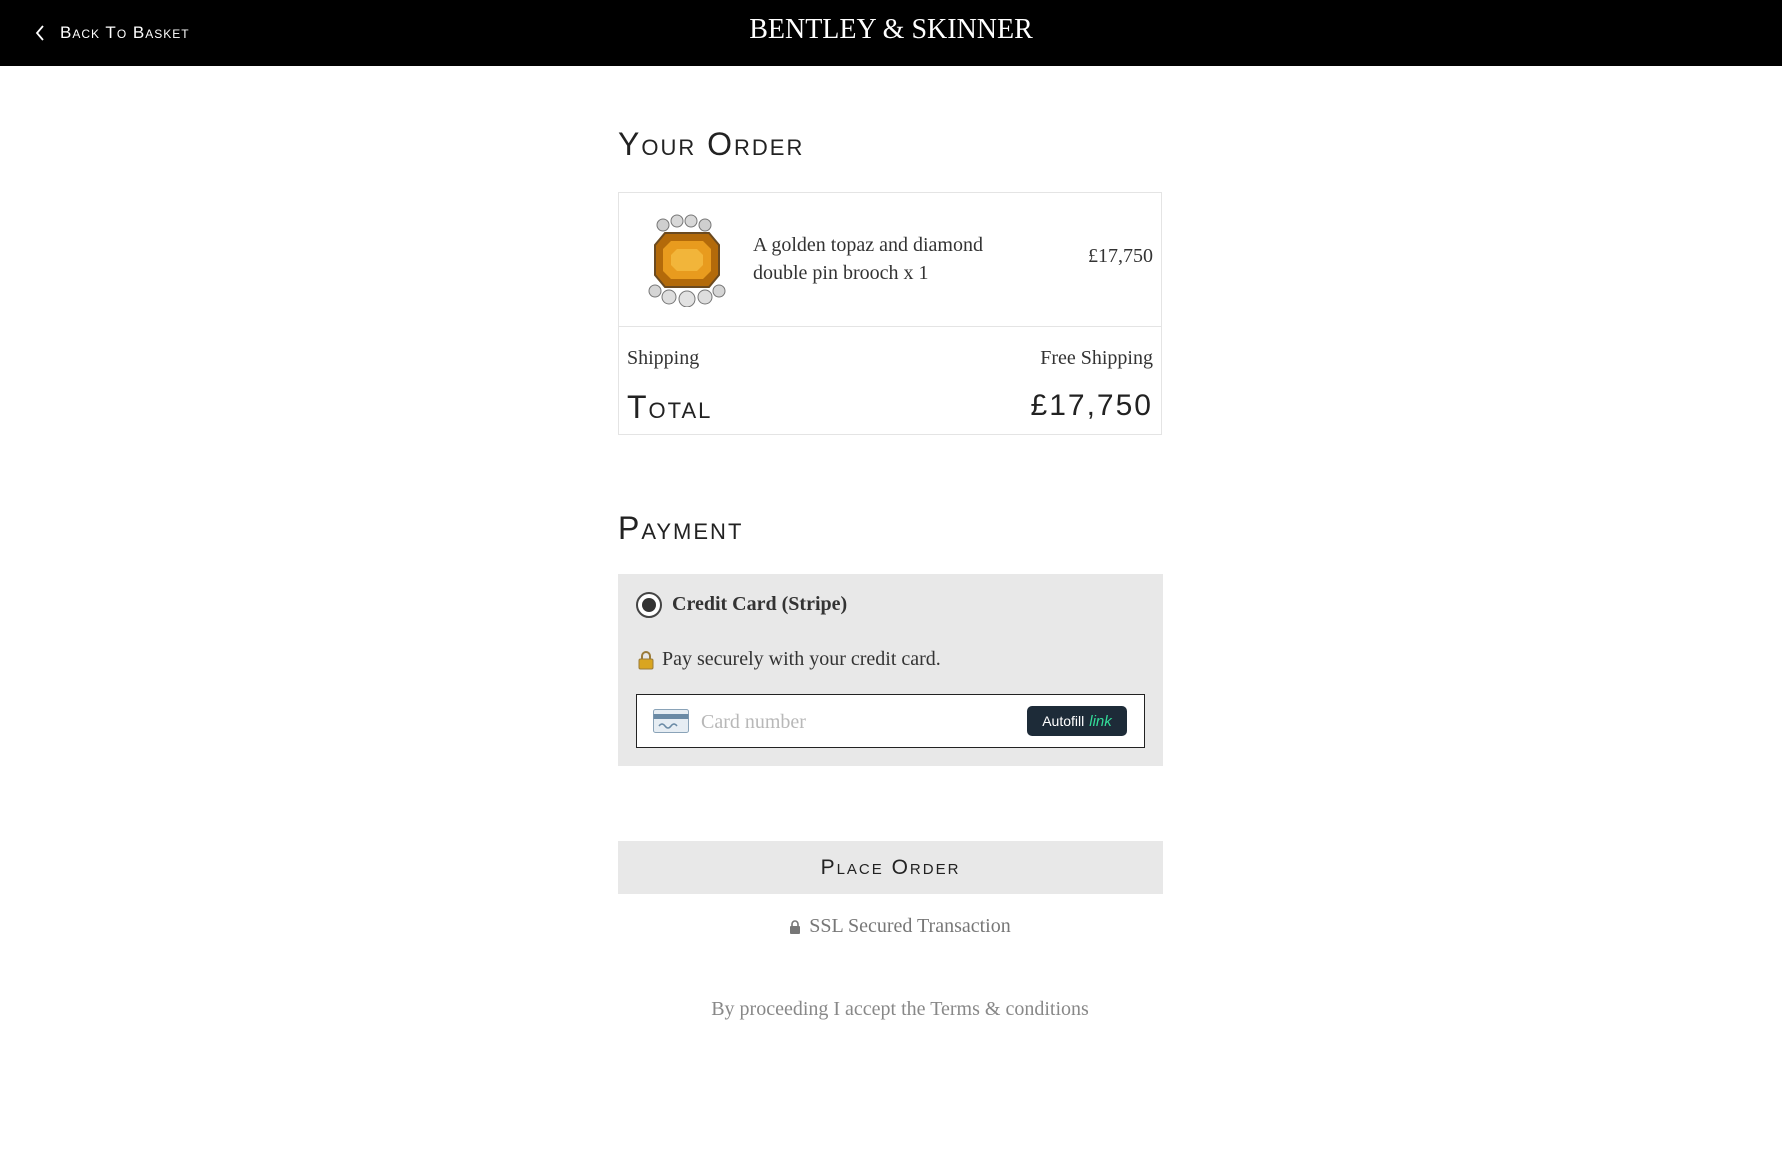 The width and height of the screenshot is (1782, 1152). I want to click on ssl-note: SSL Secured Transaction, so click(891, 926).